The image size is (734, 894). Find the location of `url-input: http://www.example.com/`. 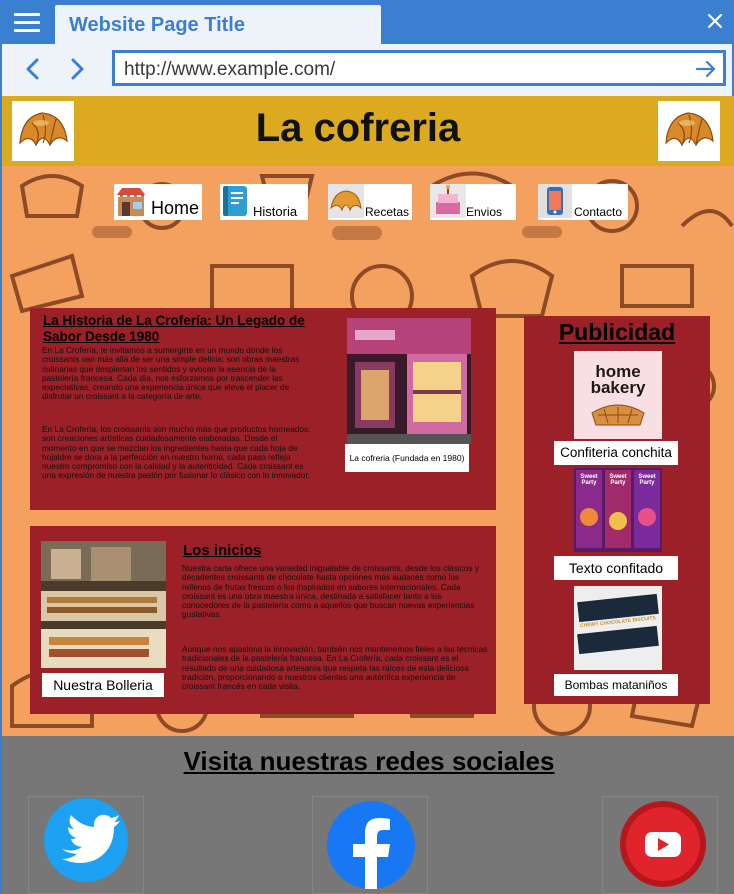

url-input: http://www.example.com/ is located at coordinates (419, 68).